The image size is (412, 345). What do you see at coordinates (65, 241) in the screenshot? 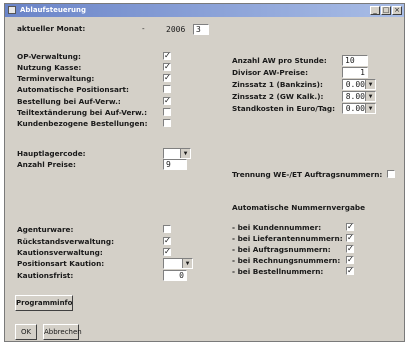
I see `rueckstand-label: Rückstandsverwaltung:` at bounding box center [65, 241].